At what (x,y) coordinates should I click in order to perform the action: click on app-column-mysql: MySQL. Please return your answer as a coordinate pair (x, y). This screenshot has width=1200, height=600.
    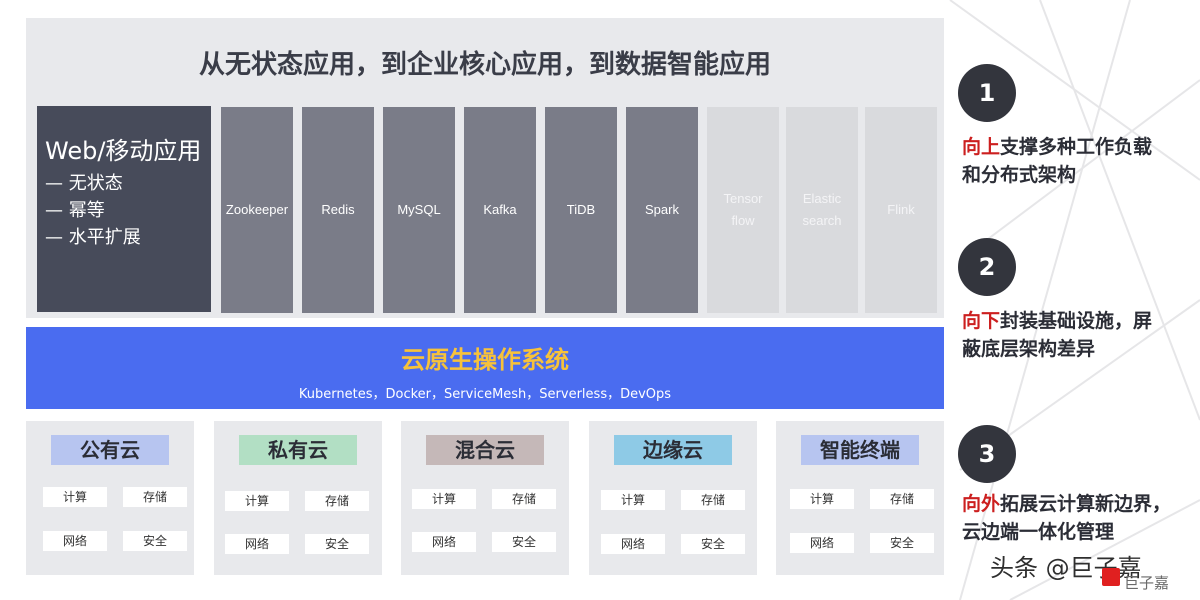
    Looking at the image, I should click on (419, 210).